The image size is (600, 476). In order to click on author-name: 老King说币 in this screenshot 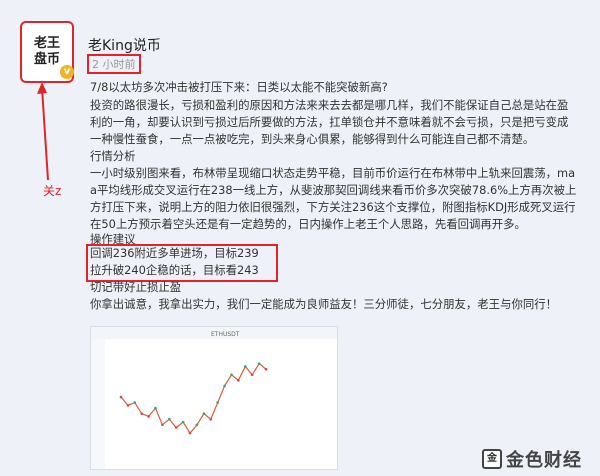, I will do `click(124, 45)`.